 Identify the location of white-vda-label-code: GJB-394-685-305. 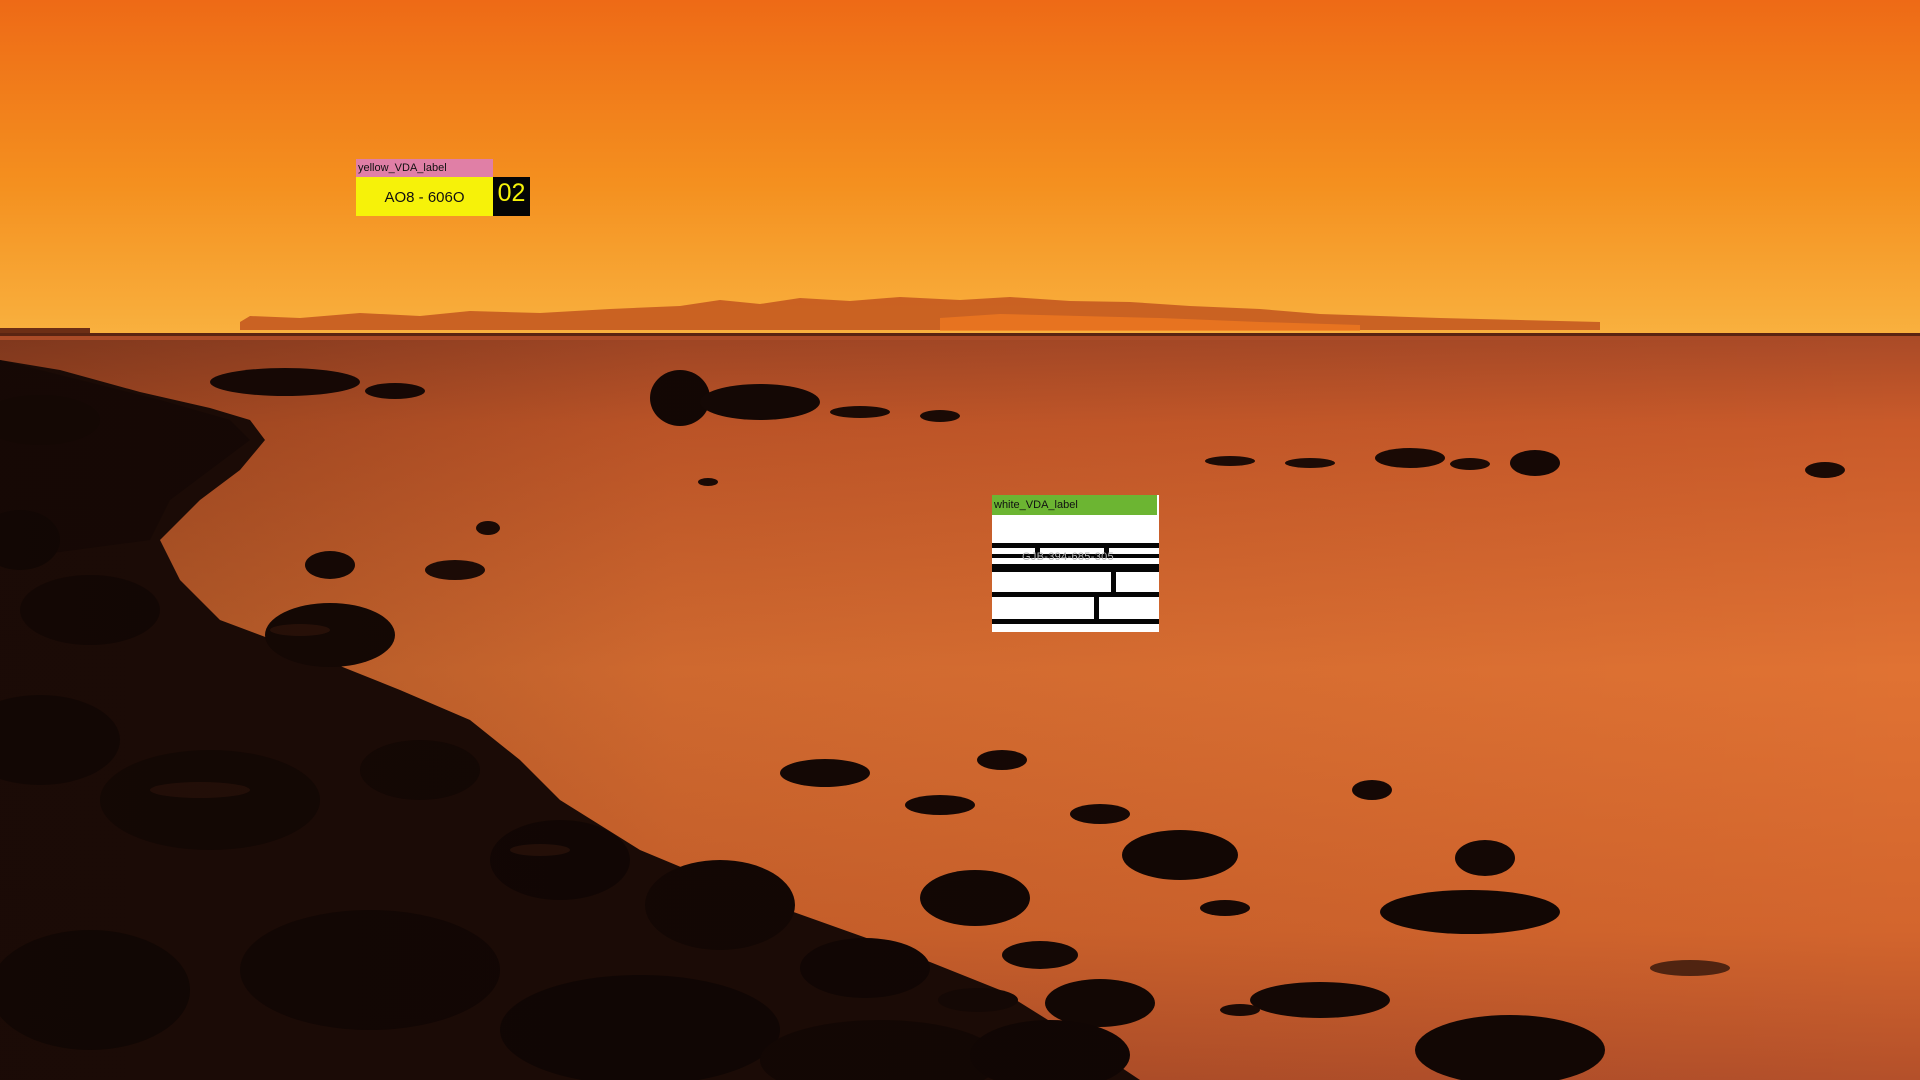
(1068, 557).